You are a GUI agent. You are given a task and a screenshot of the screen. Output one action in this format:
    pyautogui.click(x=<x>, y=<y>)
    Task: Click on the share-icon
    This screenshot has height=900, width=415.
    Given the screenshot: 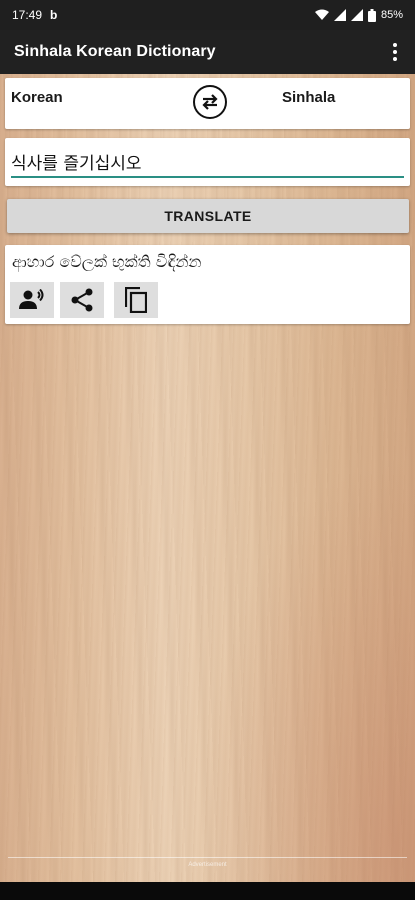 What is the action you would take?
    pyautogui.click(x=82, y=300)
    